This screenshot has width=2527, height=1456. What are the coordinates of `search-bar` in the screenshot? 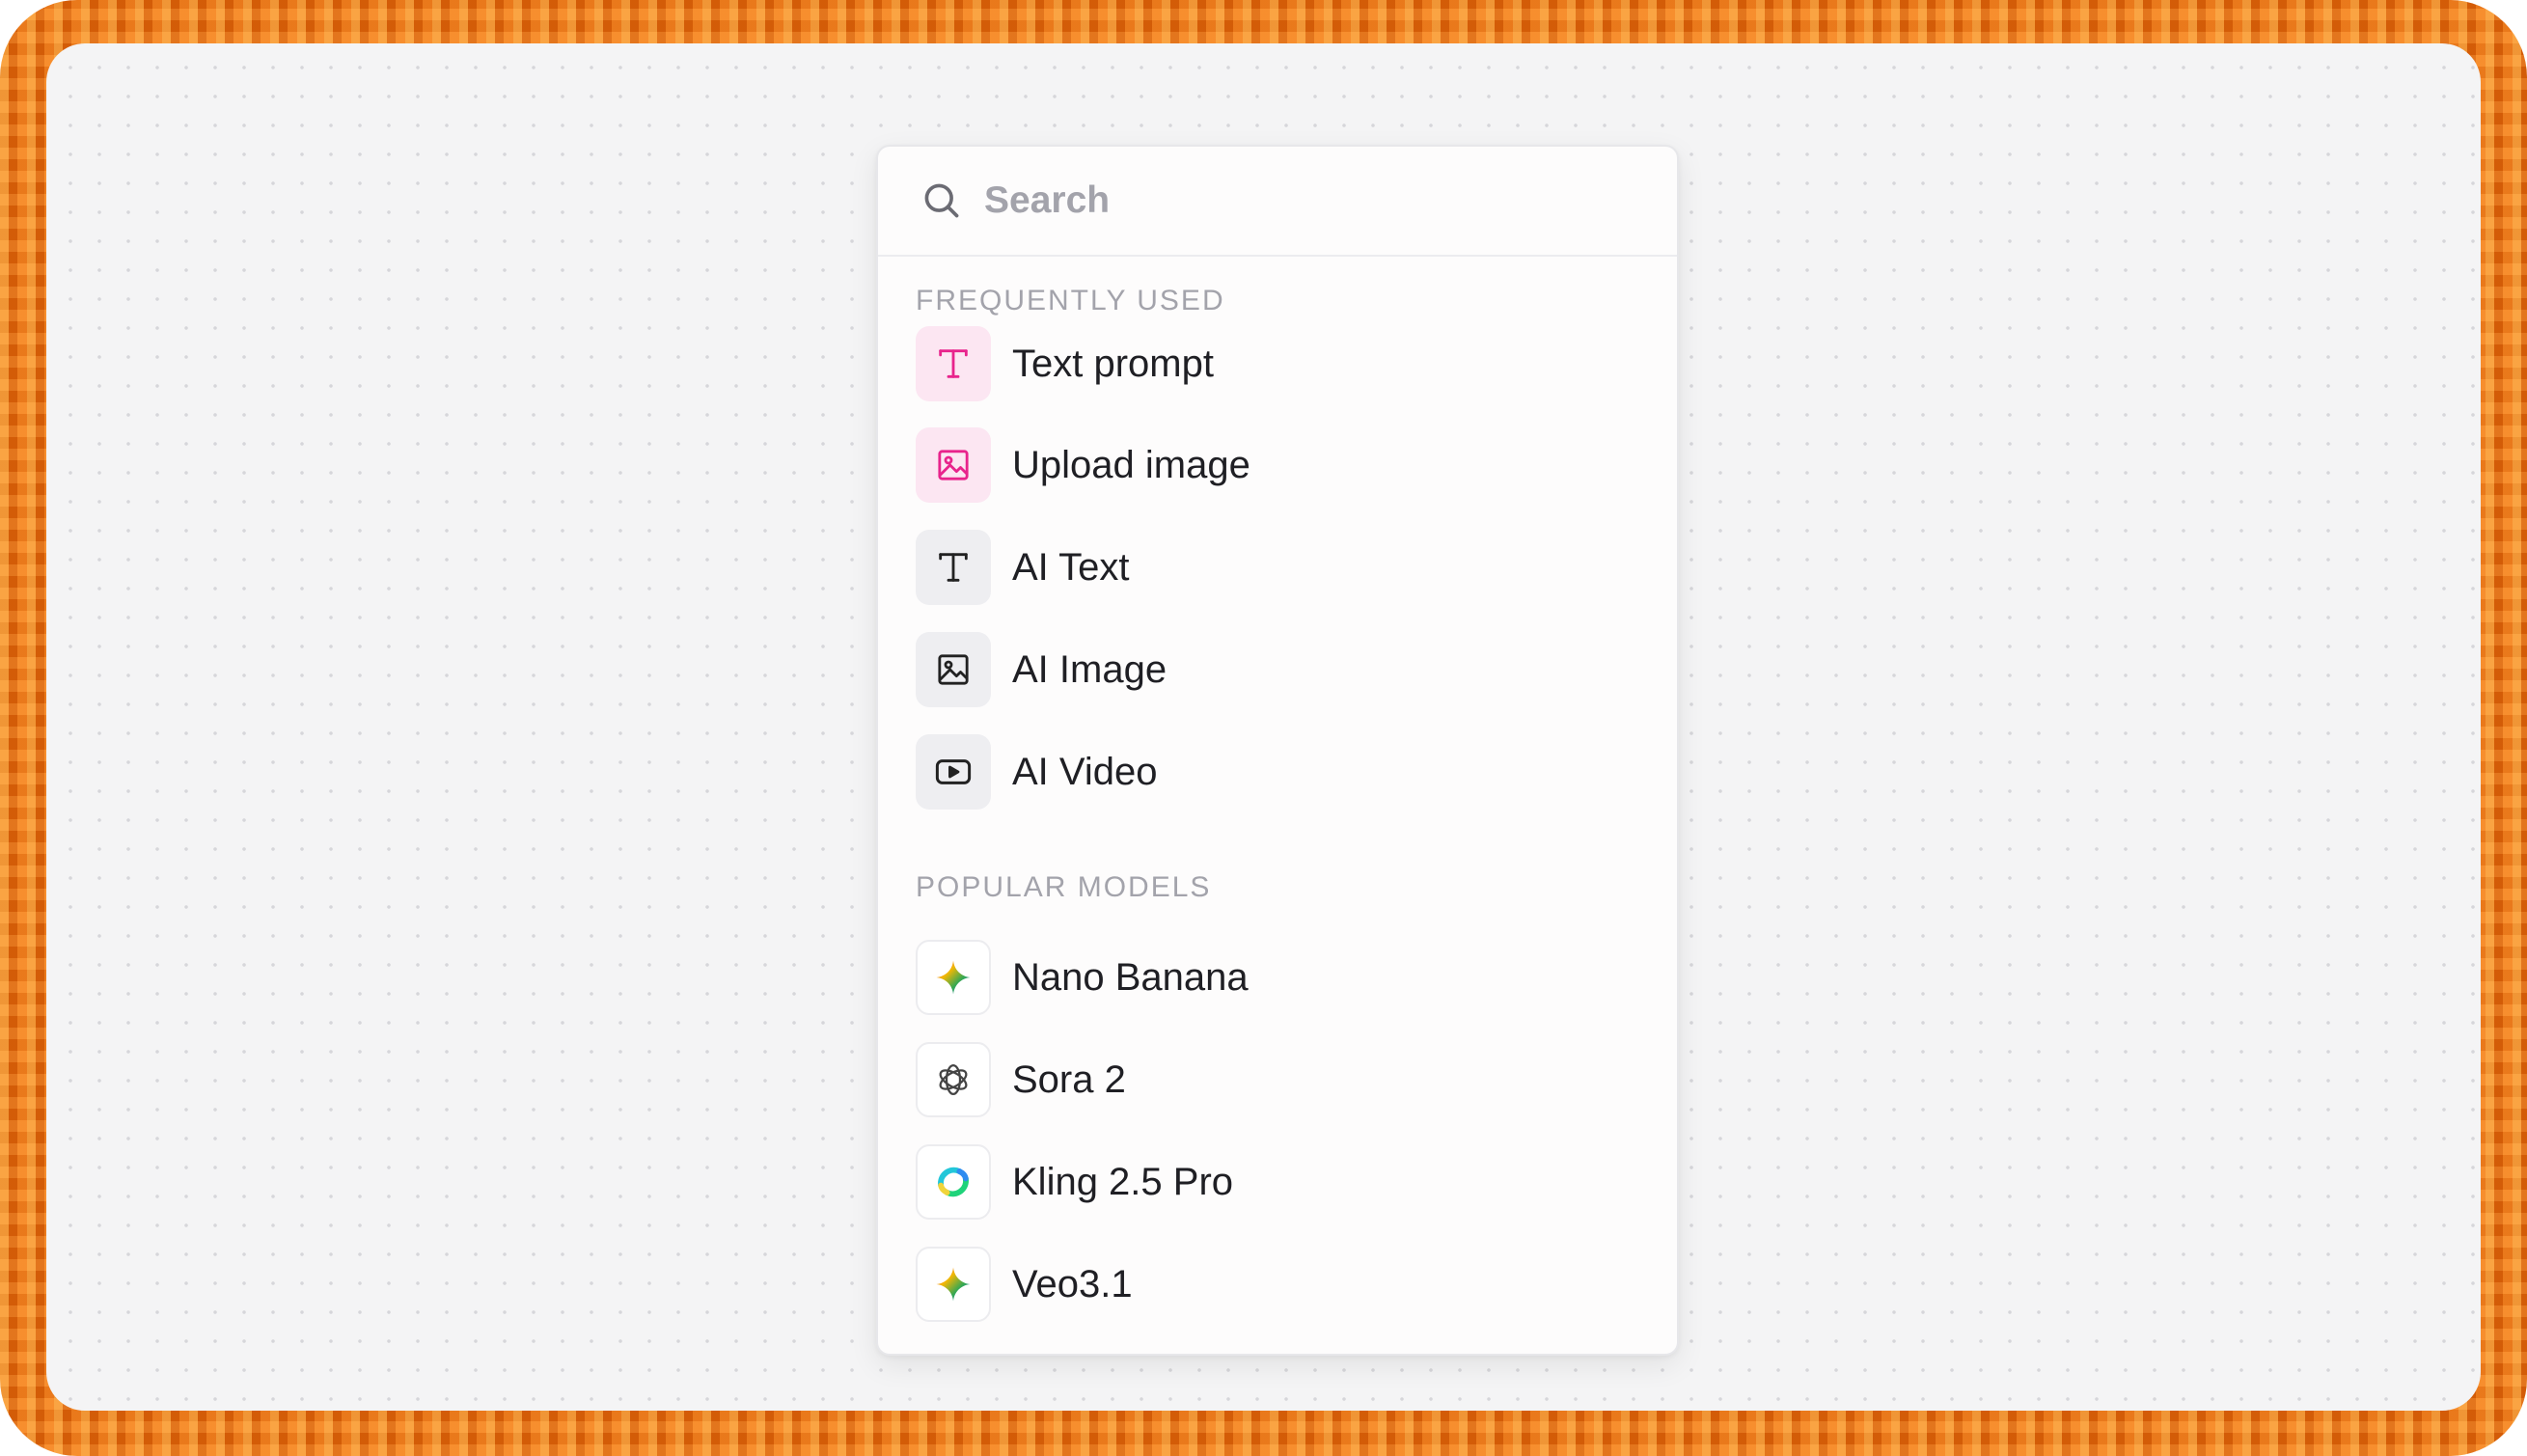 It's located at (1277, 202).